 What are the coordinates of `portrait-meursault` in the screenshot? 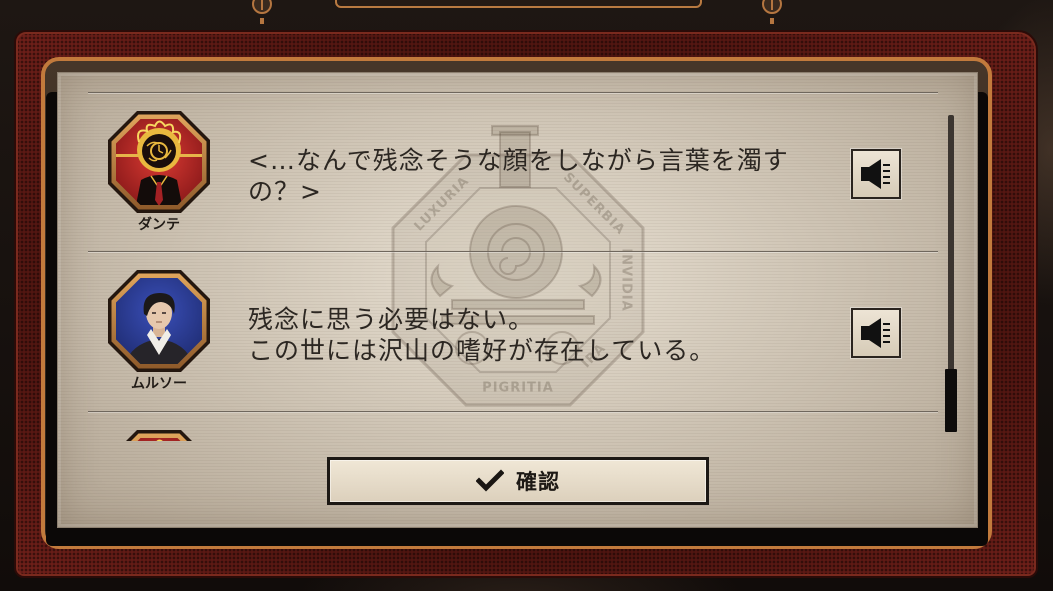 It's located at (159, 321).